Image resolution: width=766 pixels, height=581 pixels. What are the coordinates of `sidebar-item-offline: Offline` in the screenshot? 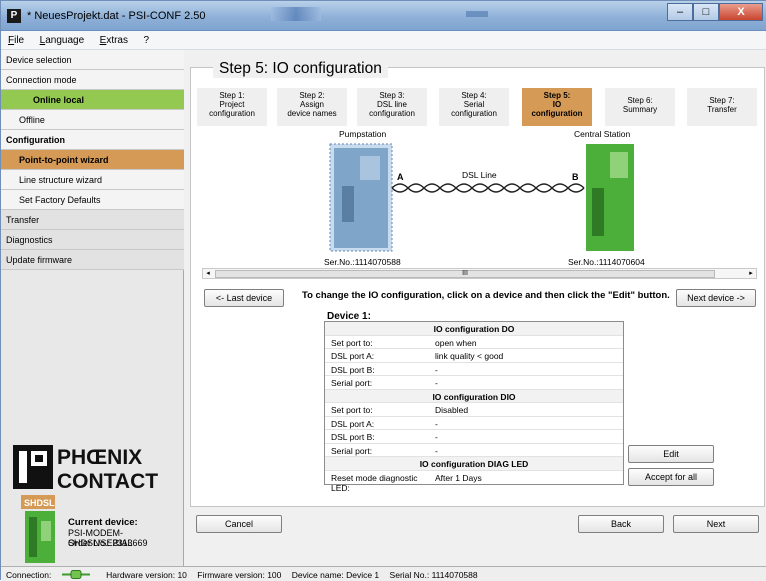 It's located at (92, 120).